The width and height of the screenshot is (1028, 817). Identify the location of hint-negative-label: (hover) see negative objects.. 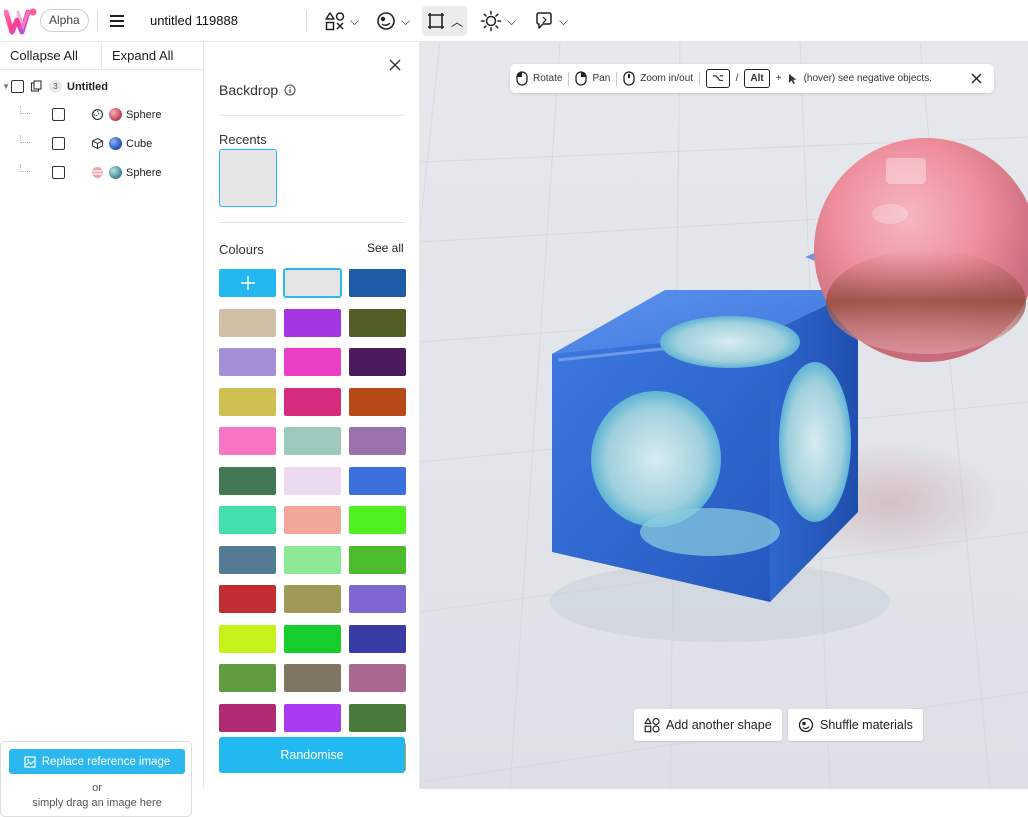
(867, 78).